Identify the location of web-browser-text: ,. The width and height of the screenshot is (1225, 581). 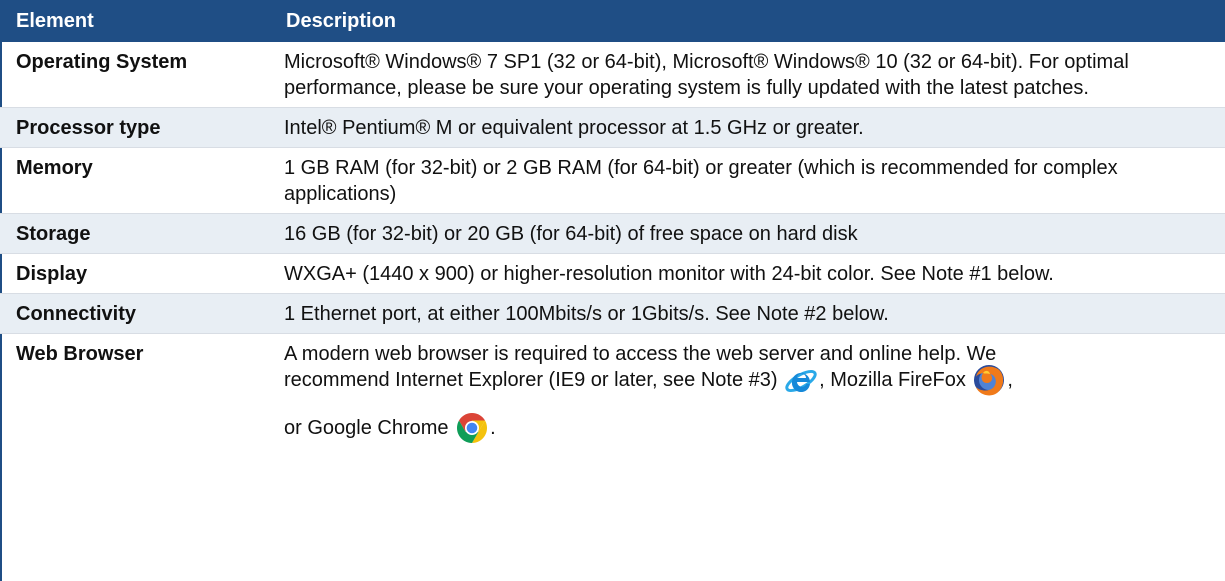
(1010, 380).